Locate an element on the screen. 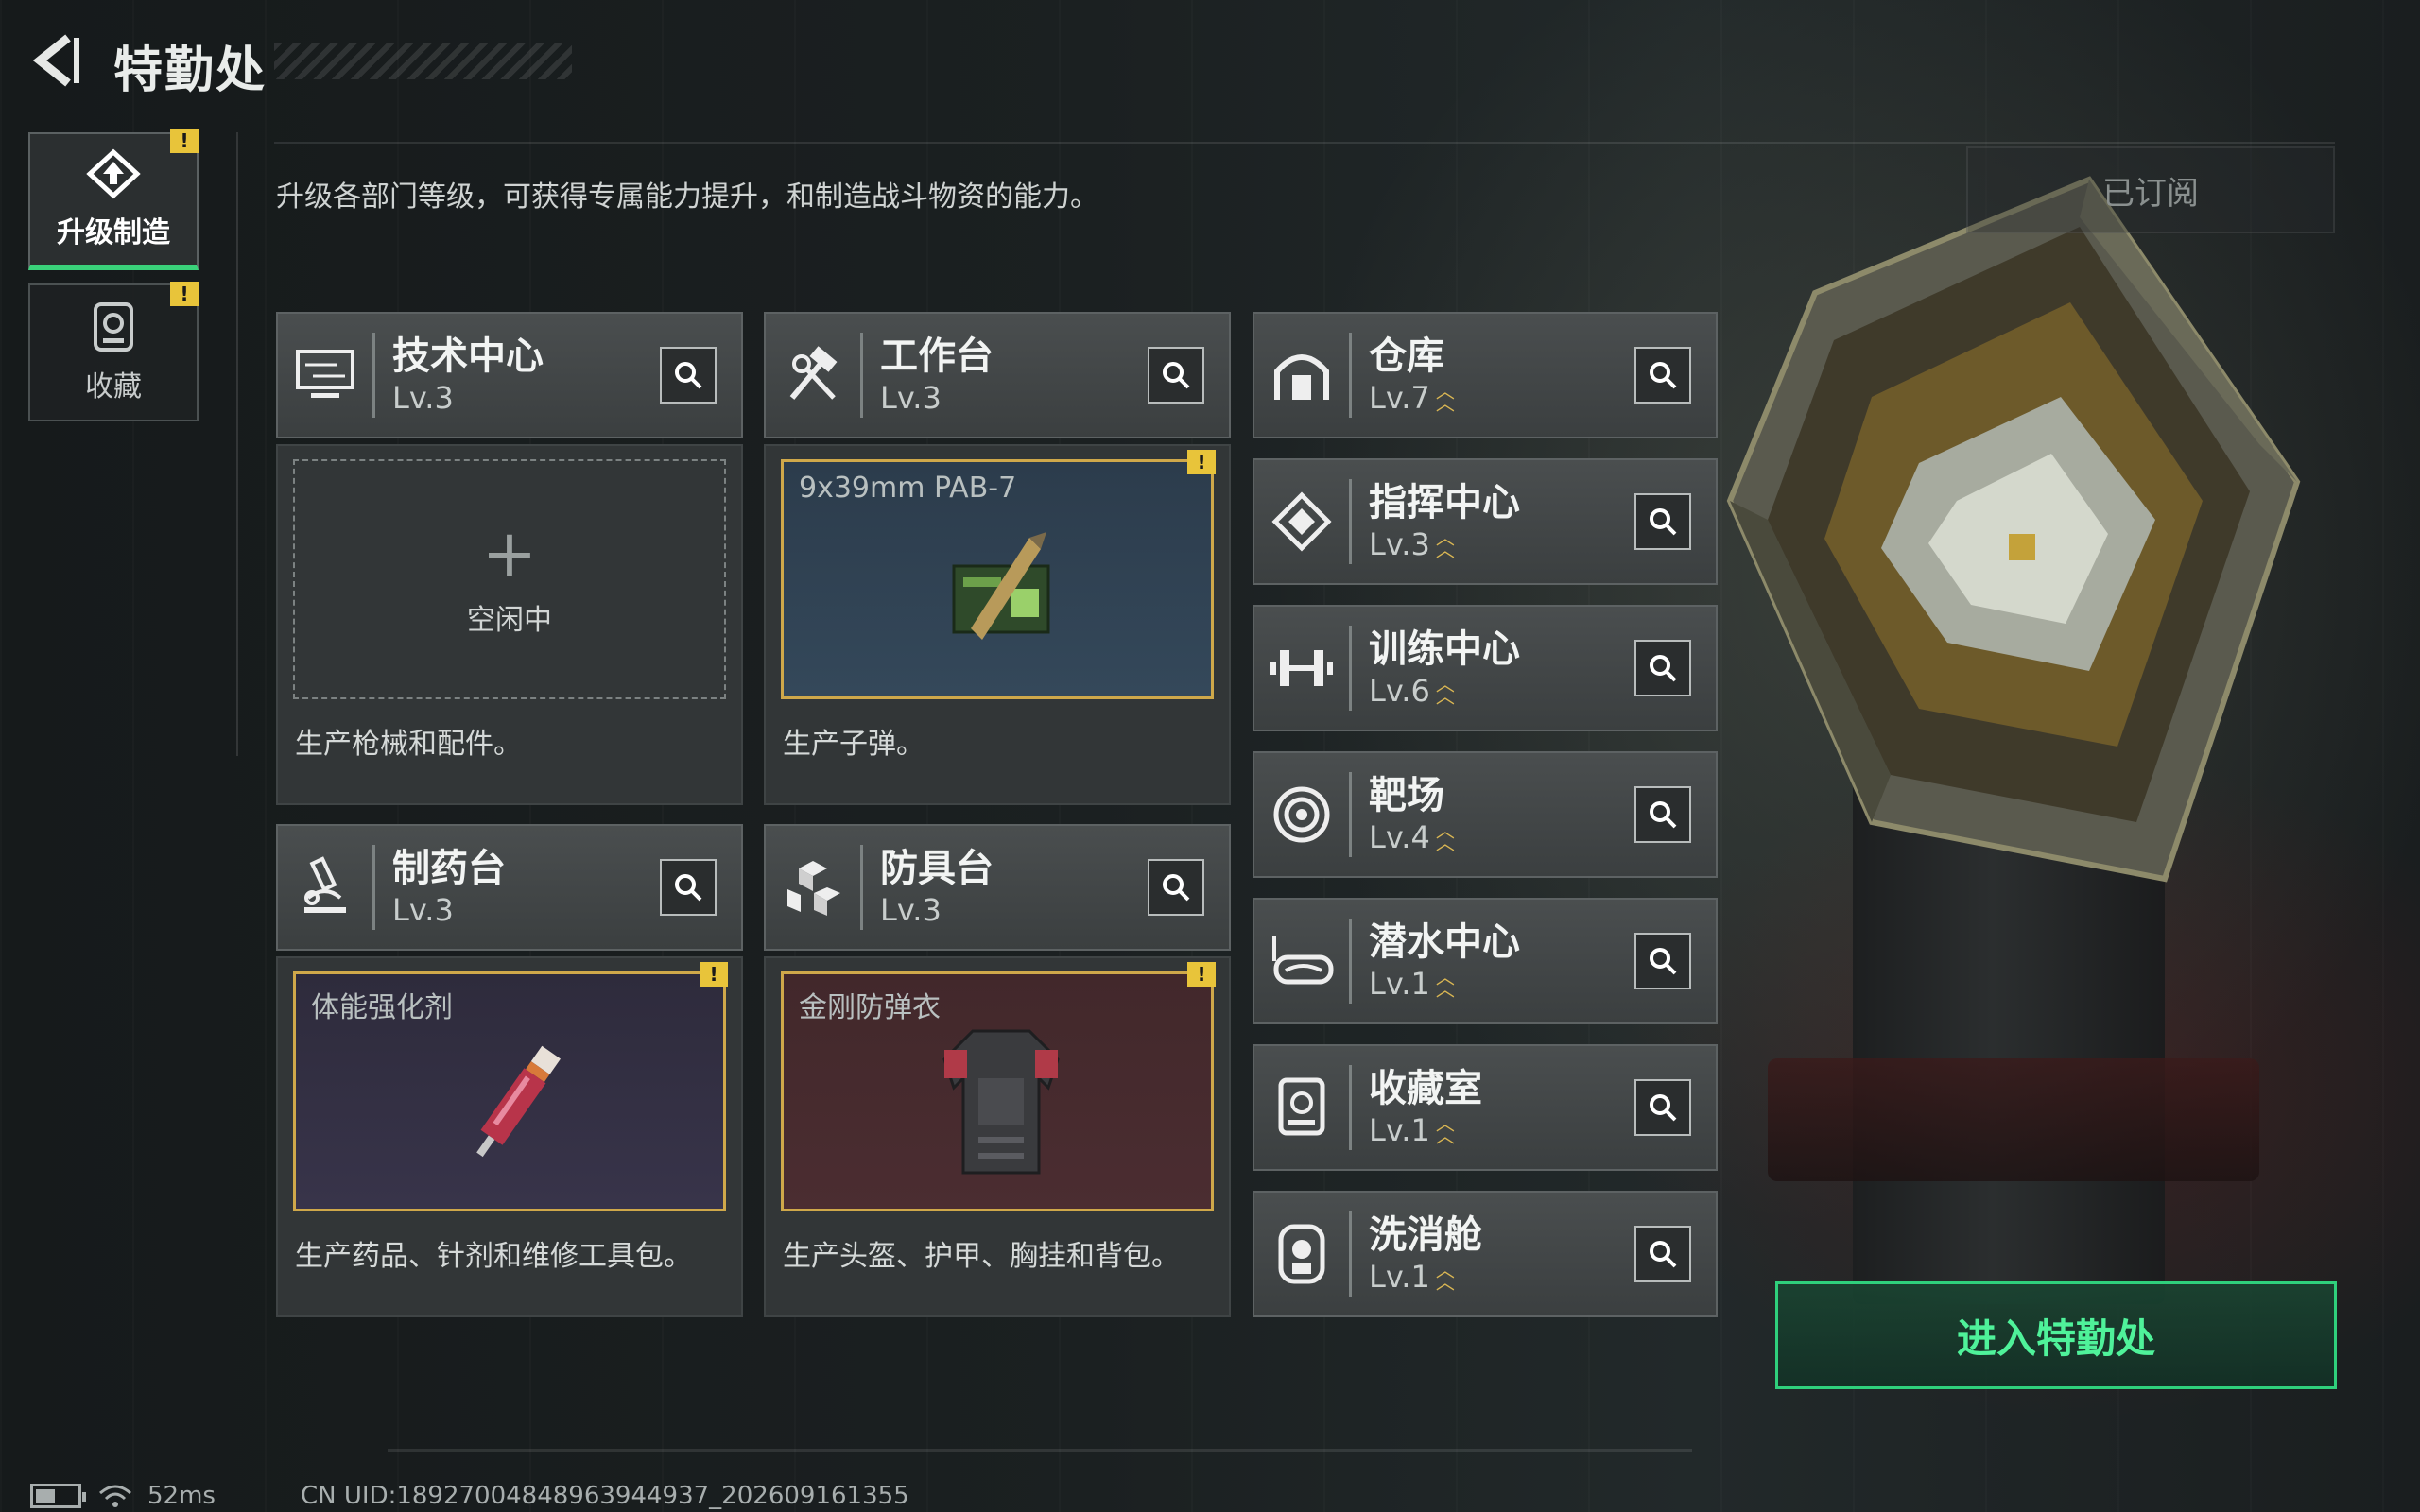 This screenshot has width=2420, height=1512. enter-button: 进入特勤处 is located at coordinates (2056, 1335).